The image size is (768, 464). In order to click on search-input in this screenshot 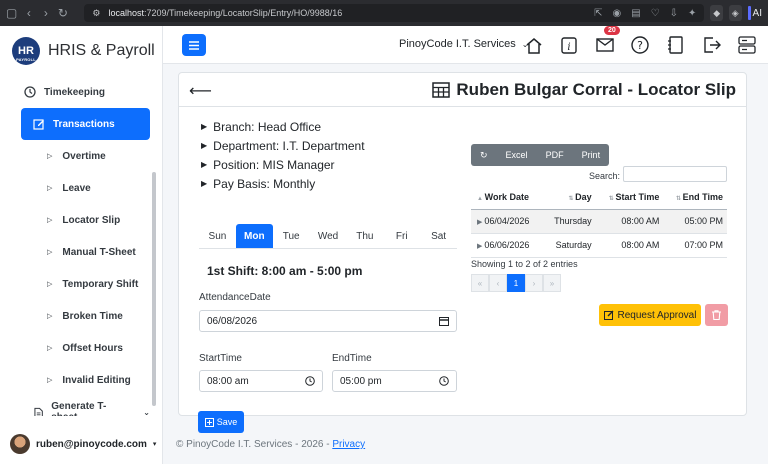, I will do `click(675, 174)`.